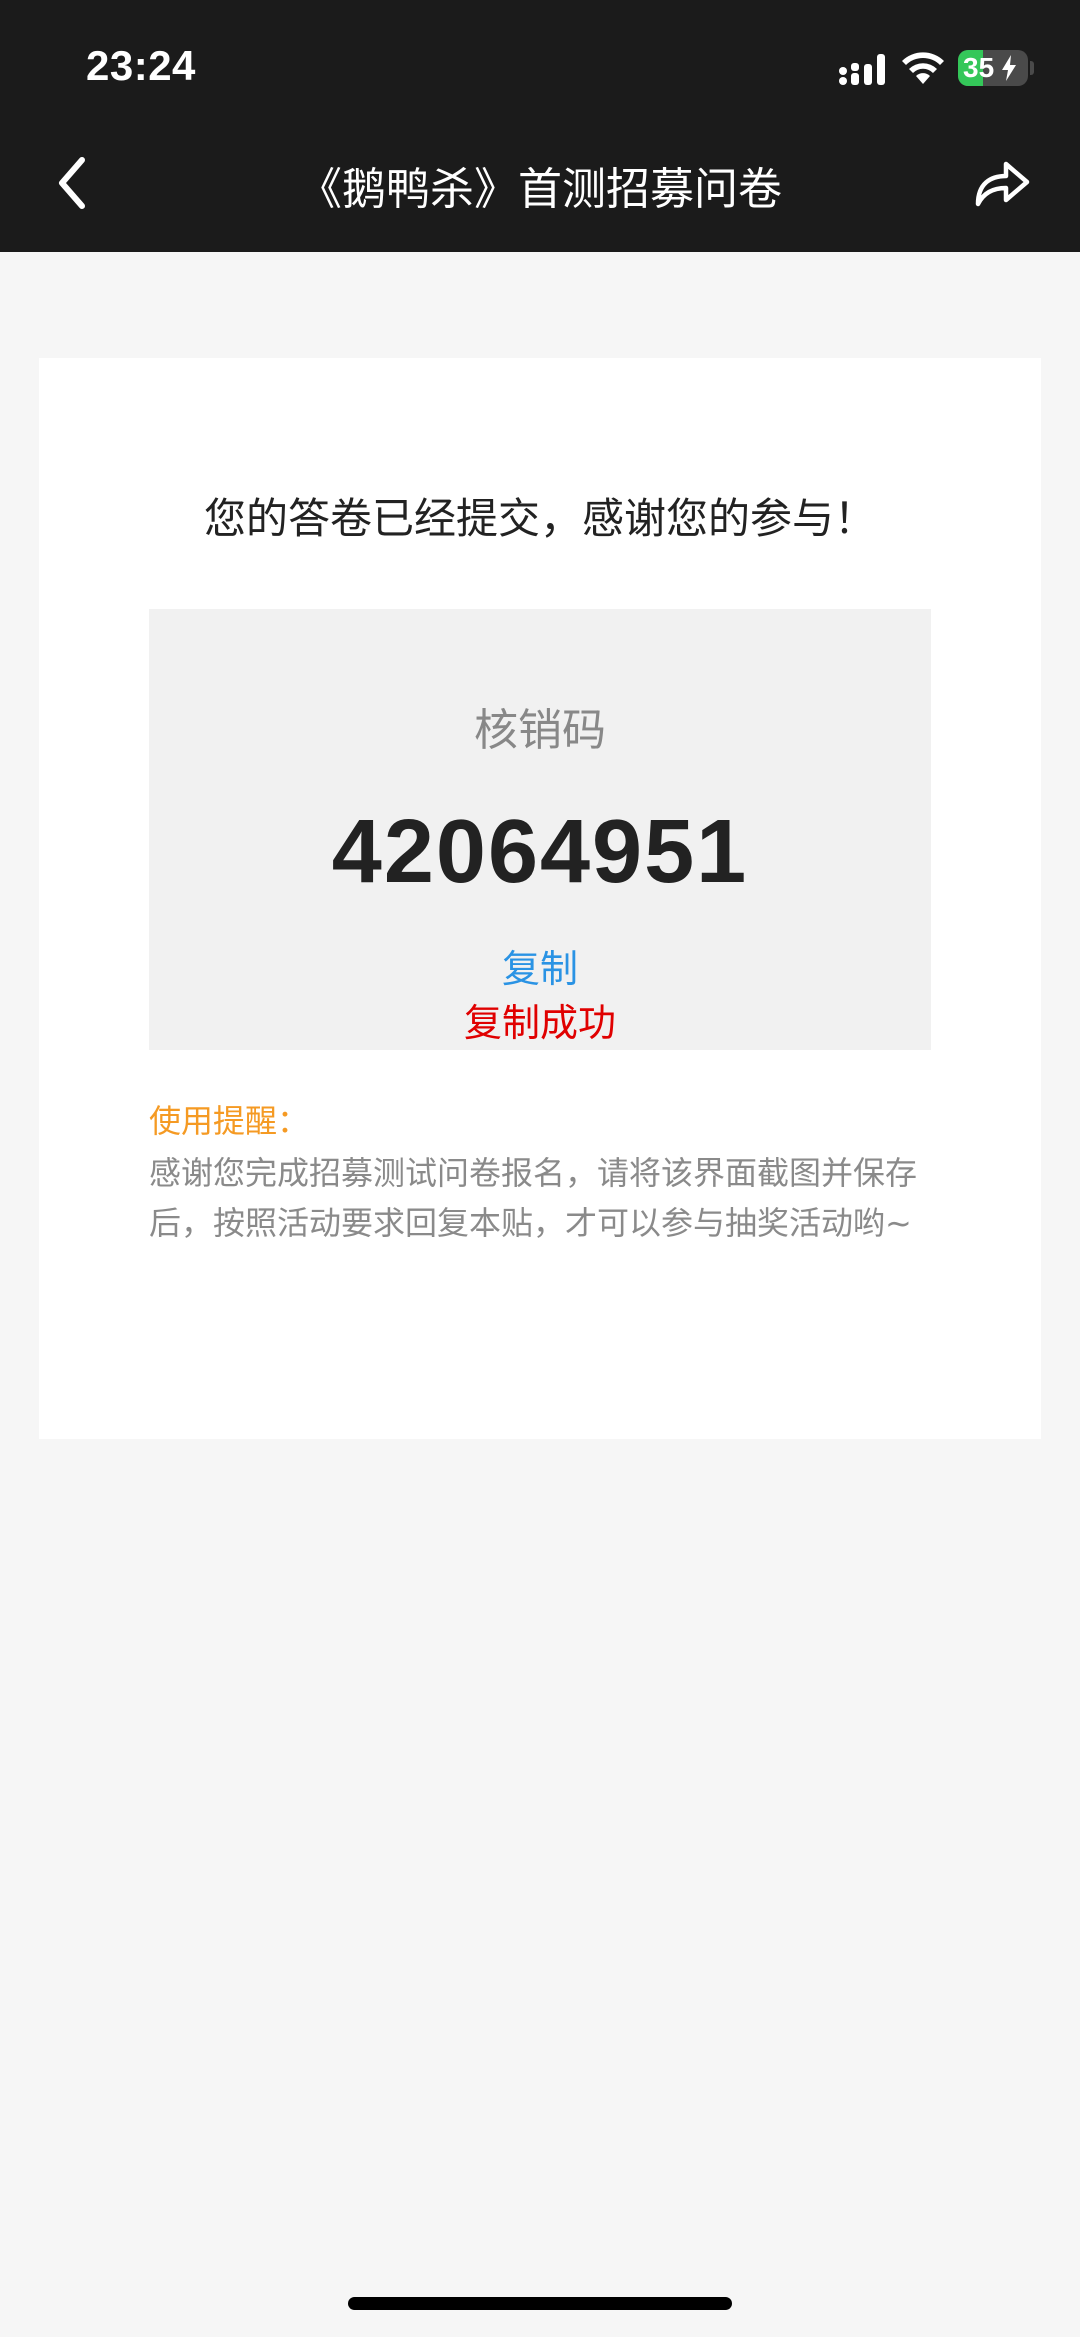  I want to click on home-indicator, so click(540, 2303).